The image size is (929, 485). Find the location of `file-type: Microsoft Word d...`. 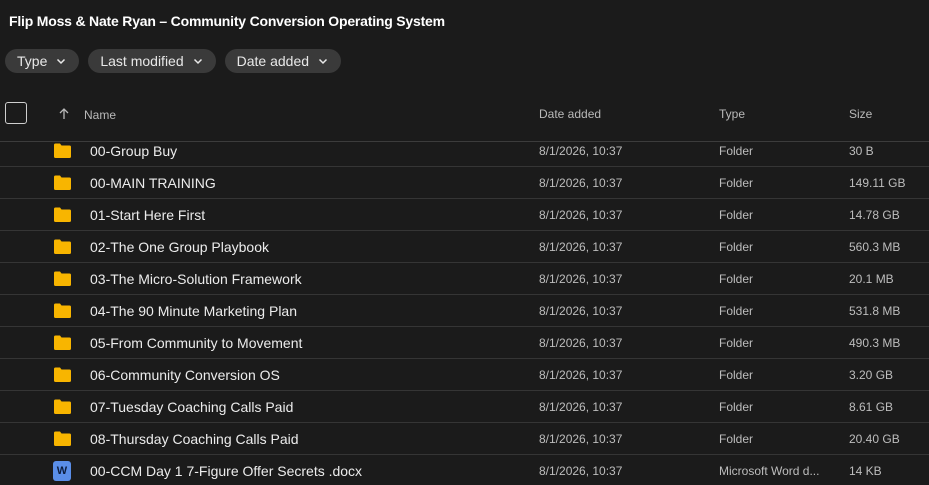

file-type: Microsoft Word d... is located at coordinates (769, 471).